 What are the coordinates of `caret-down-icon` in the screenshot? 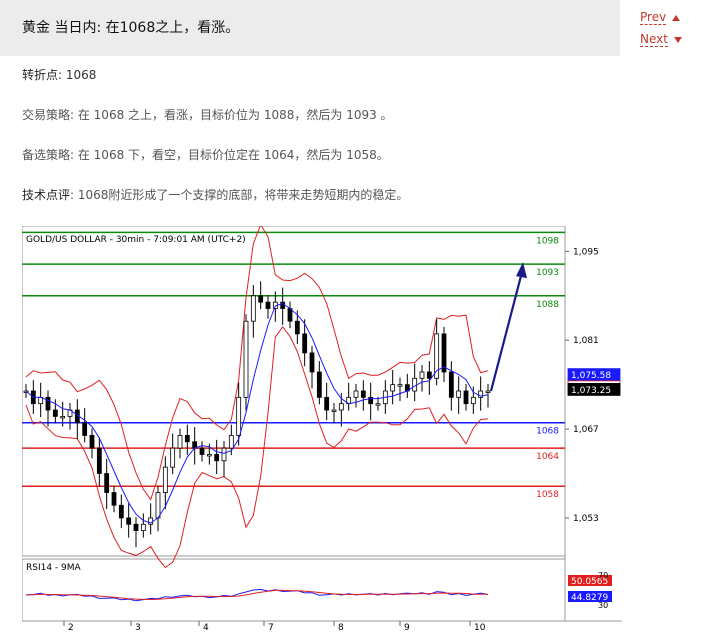 It's located at (677, 39).